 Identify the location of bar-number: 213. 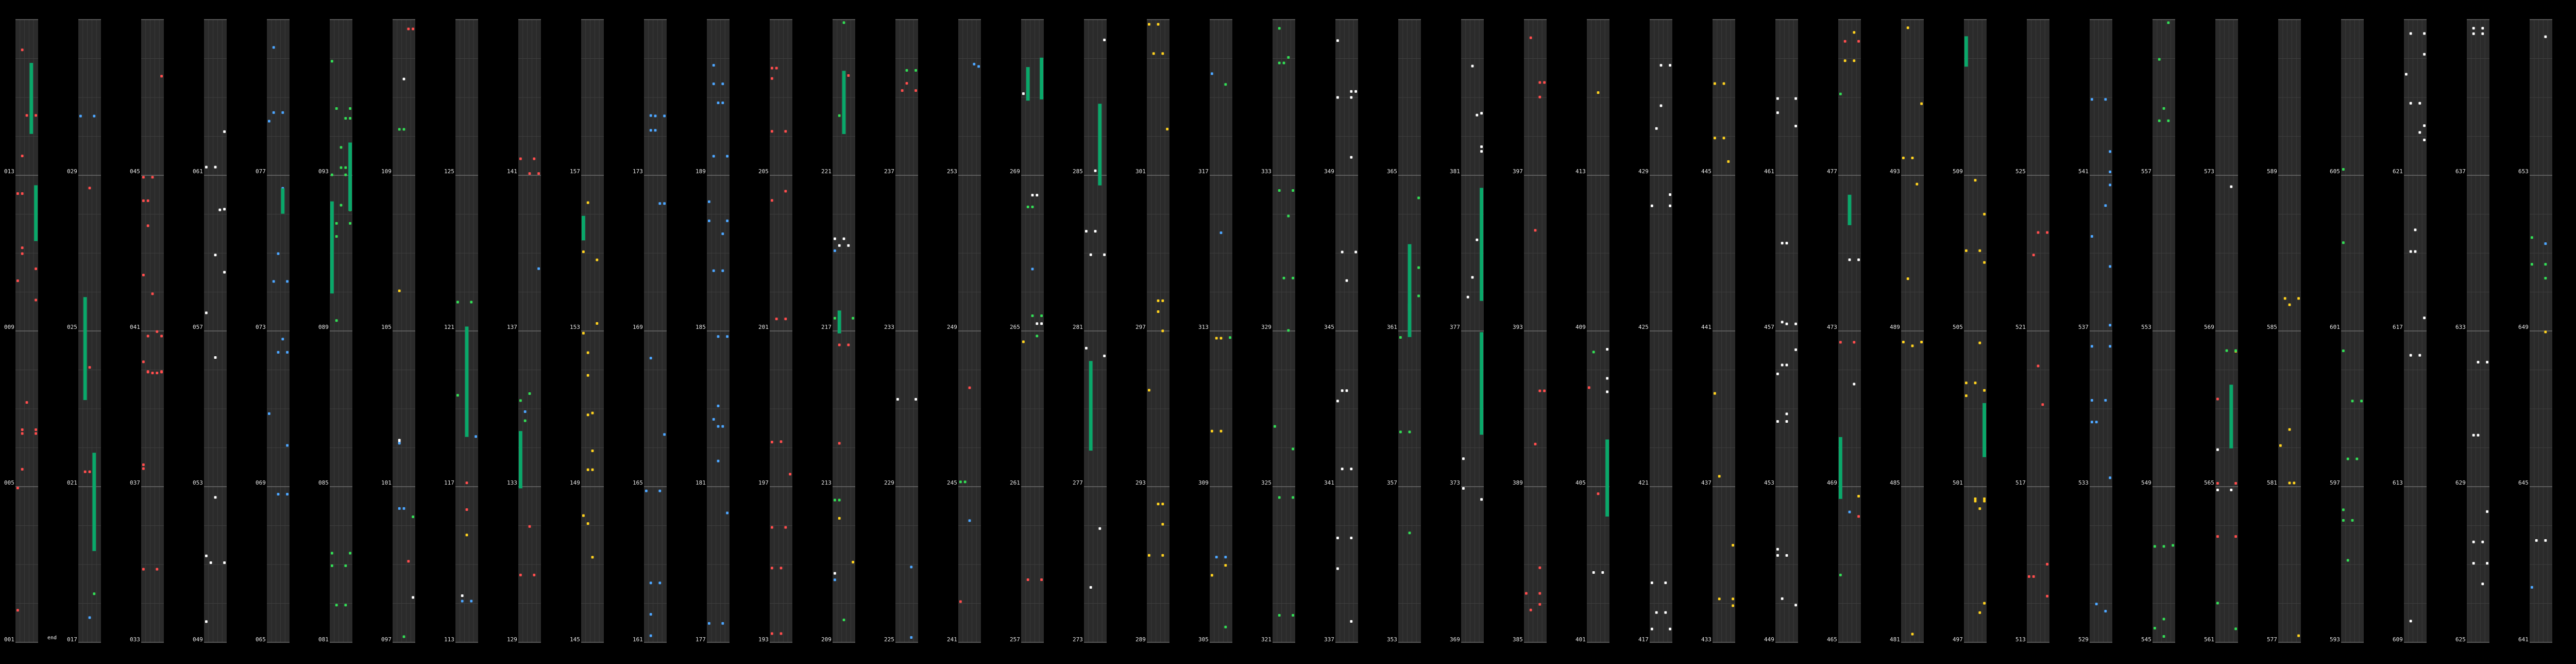
(826, 482).